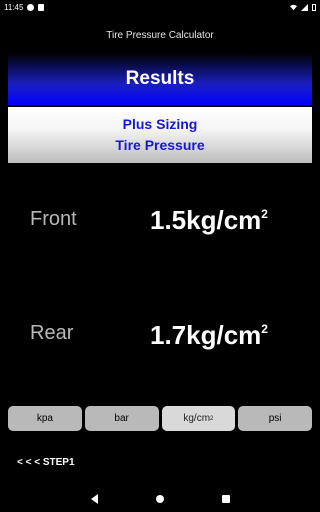 The image size is (320, 512). I want to click on front-value: 1.5kg/cm2, so click(230, 220).